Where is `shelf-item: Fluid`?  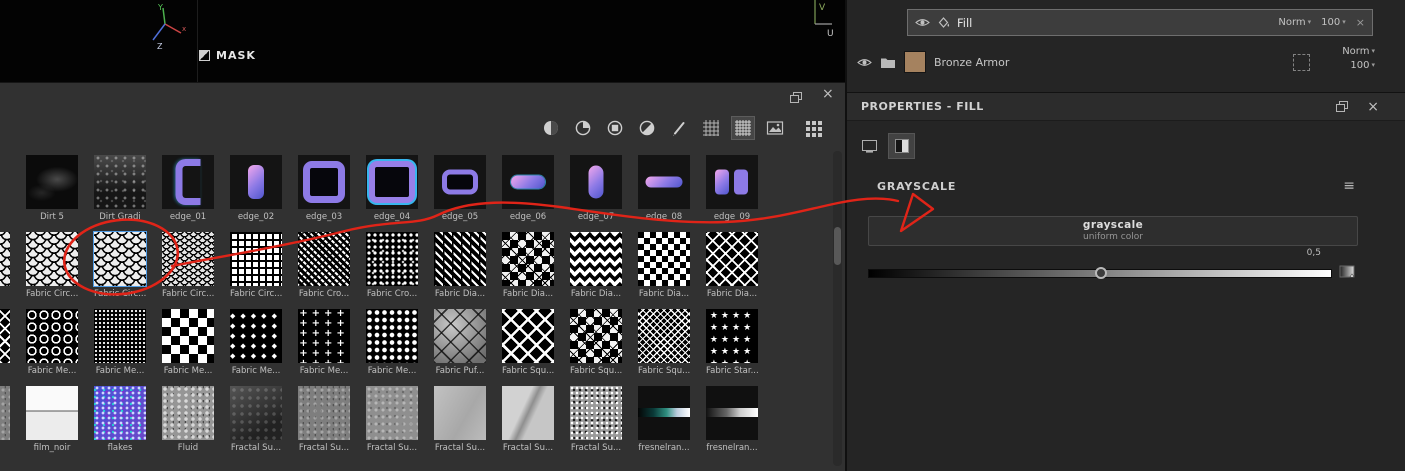
shelf-item: Fluid is located at coordinates (188, 420).